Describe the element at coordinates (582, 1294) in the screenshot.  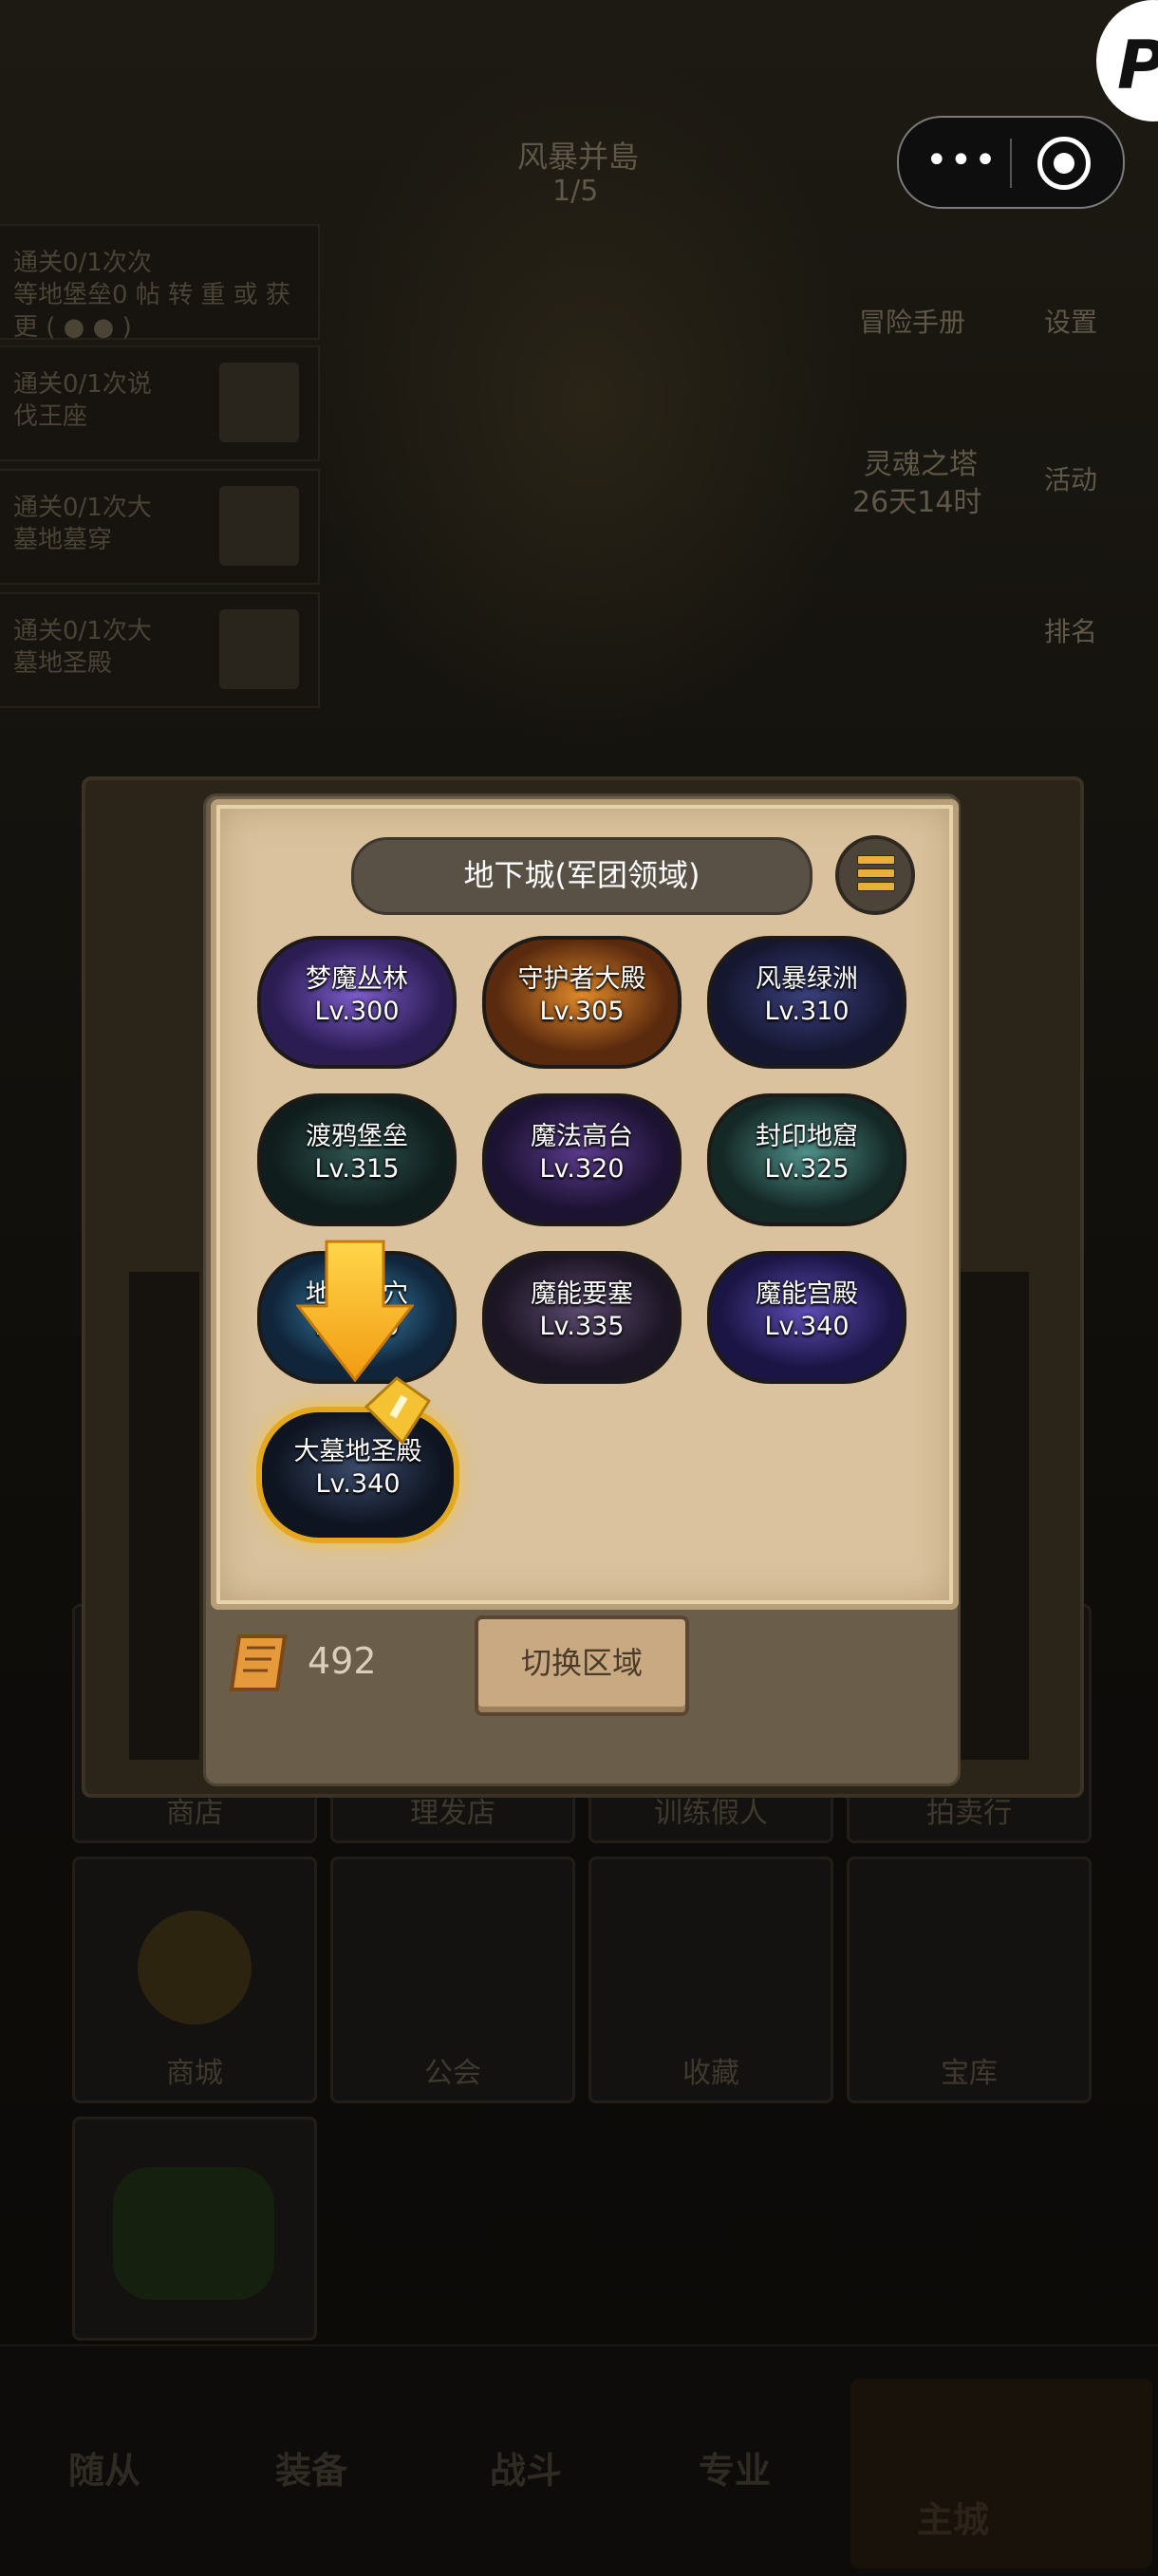
I see `dungeon-name: 魔能要塞` at that location.